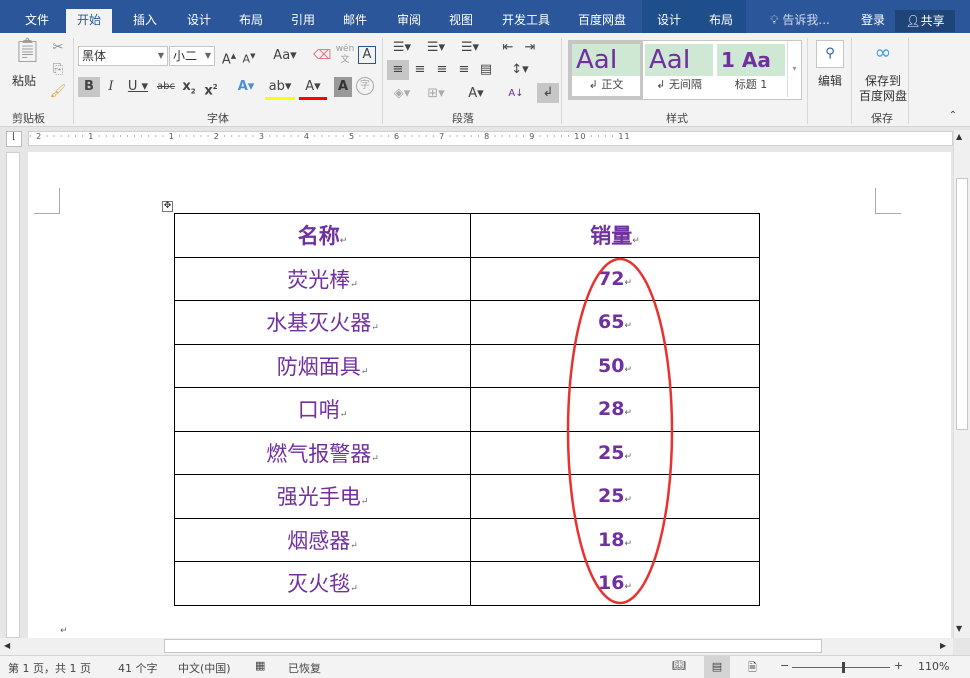 The height and width of the screenshot is (678, 970). Describe the element at coordinates (343, 87) in the screenshot. I see `character-shading-icon: A` at that location.